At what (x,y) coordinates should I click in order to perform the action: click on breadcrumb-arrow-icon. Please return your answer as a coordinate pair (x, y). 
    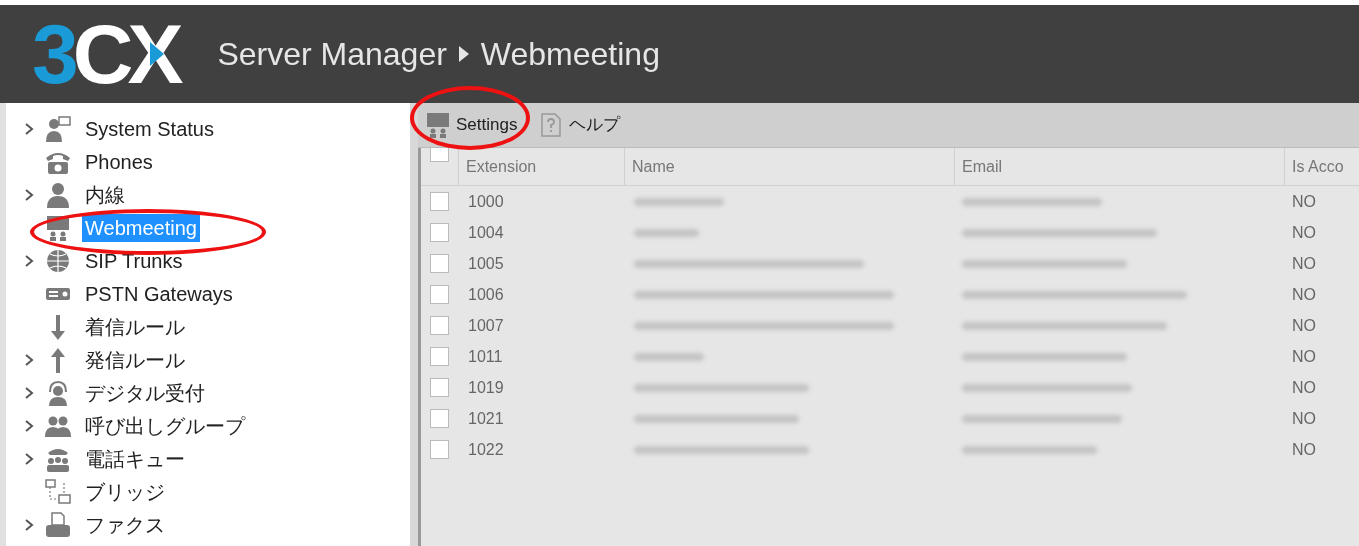
    Looking at the image, I should click on (463, 54).